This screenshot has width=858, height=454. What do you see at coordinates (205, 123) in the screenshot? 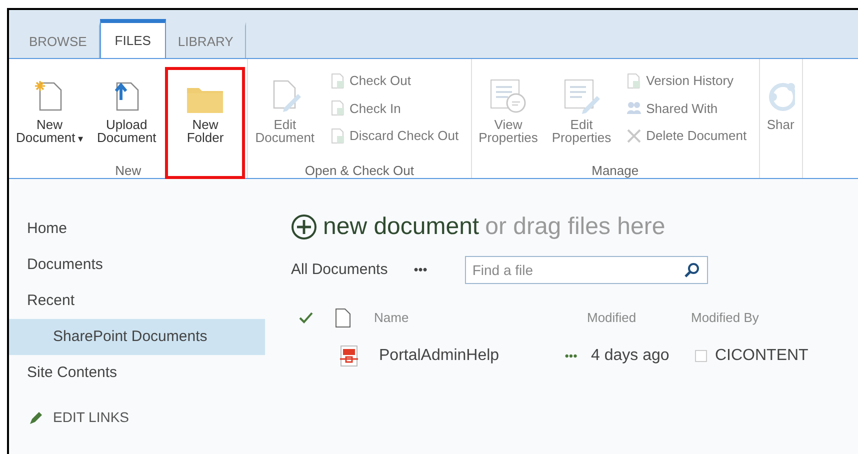
I see `ribbon-button: New Folder` at bounding box center [205, 123].